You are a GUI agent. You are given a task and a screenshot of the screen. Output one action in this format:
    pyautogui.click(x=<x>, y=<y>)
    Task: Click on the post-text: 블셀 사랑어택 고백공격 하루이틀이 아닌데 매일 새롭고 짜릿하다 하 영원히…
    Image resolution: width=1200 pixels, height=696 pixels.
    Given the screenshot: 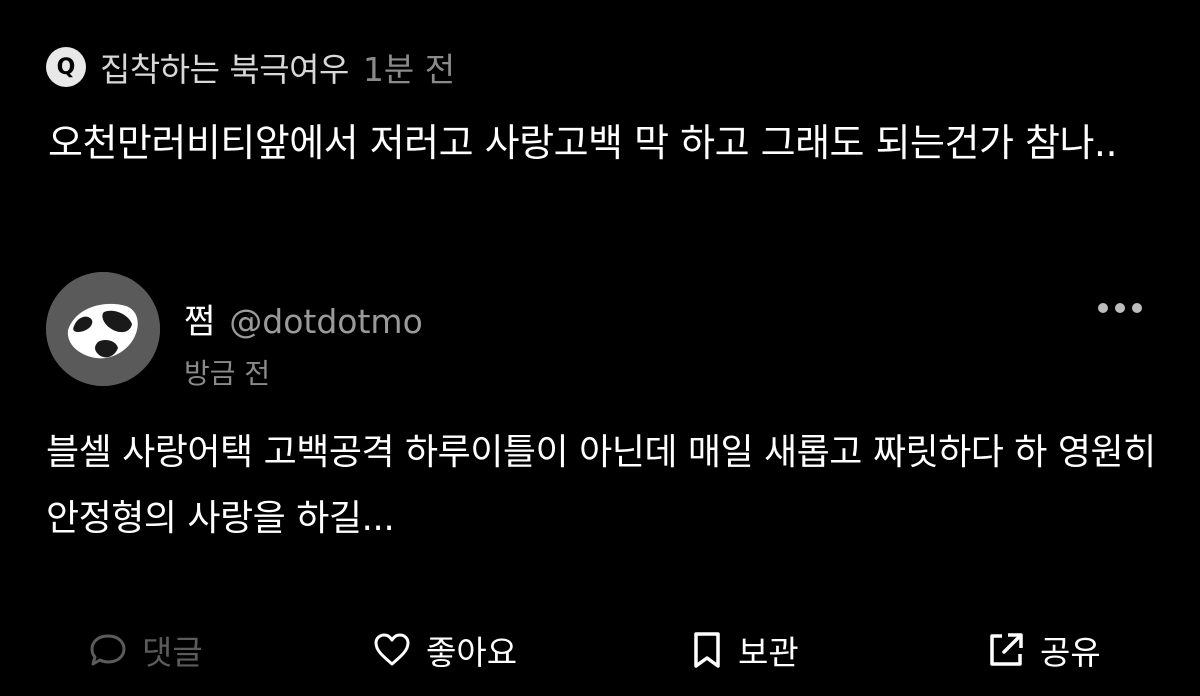 What is the action you would take?
    pyautogui.click(x=601, y=485)
    